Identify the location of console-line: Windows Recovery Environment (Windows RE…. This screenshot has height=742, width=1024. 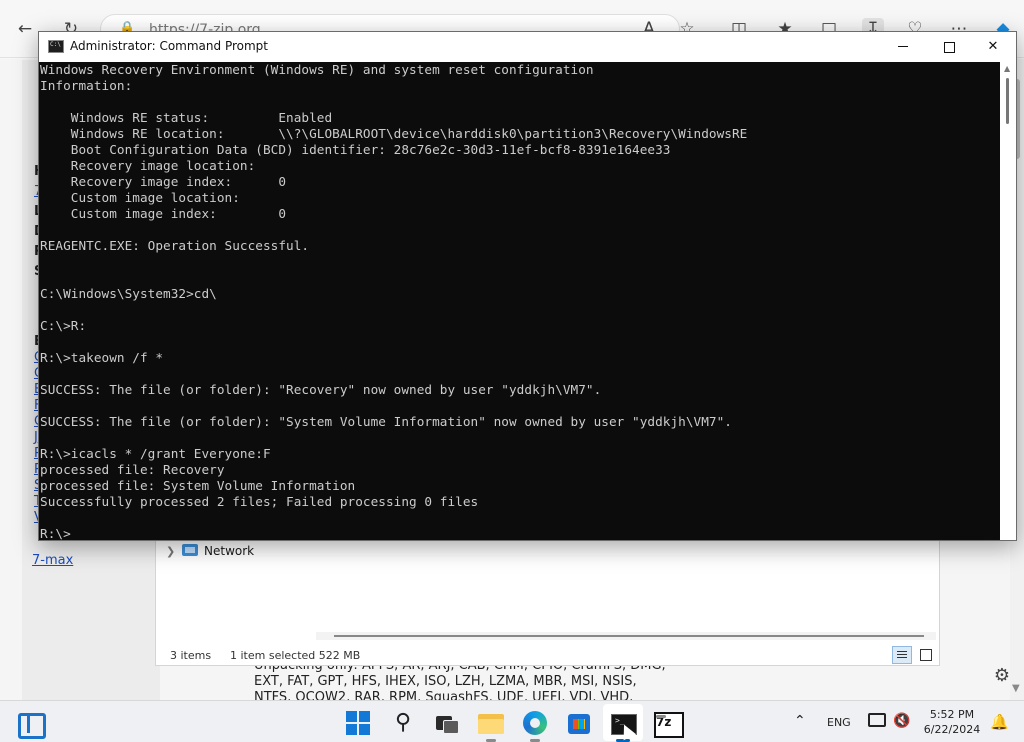
(317, 69).